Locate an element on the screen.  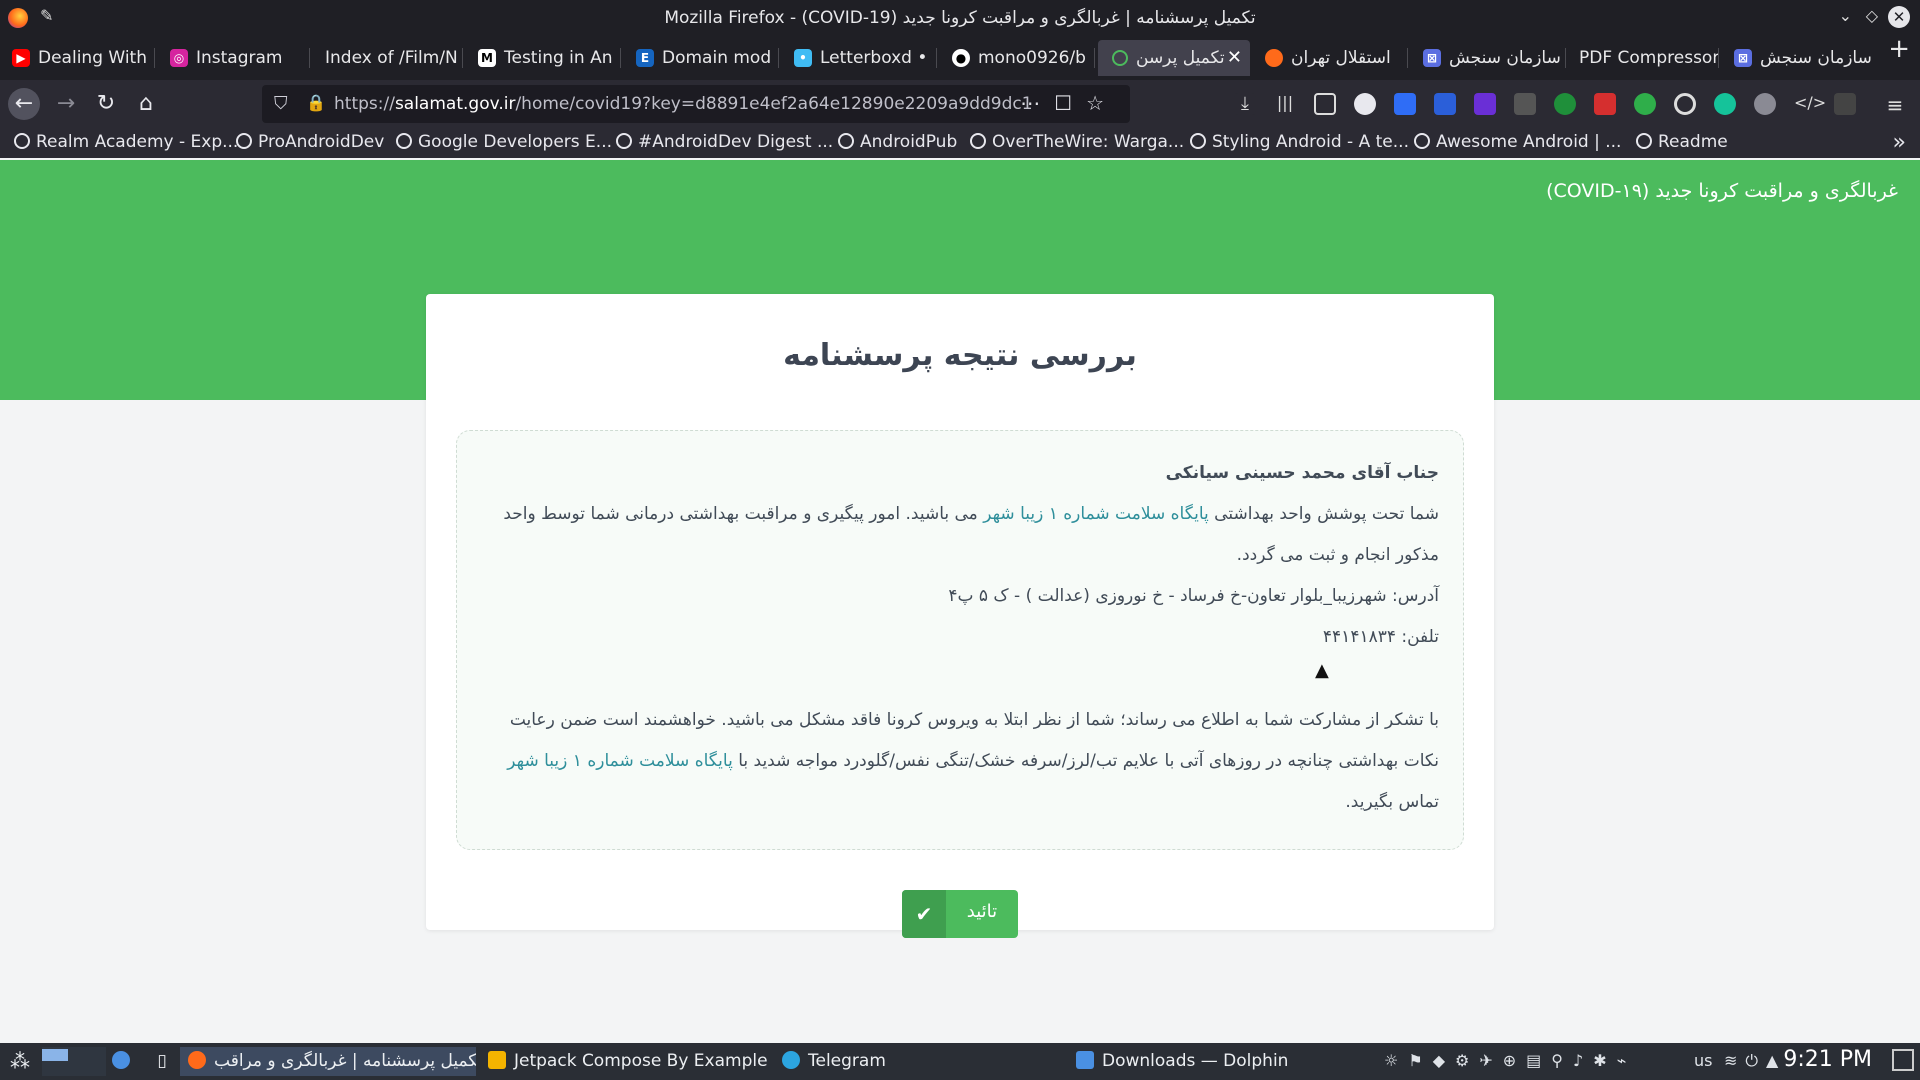
close-tab-icon: ✕ is located at coordinates (1234, 58).